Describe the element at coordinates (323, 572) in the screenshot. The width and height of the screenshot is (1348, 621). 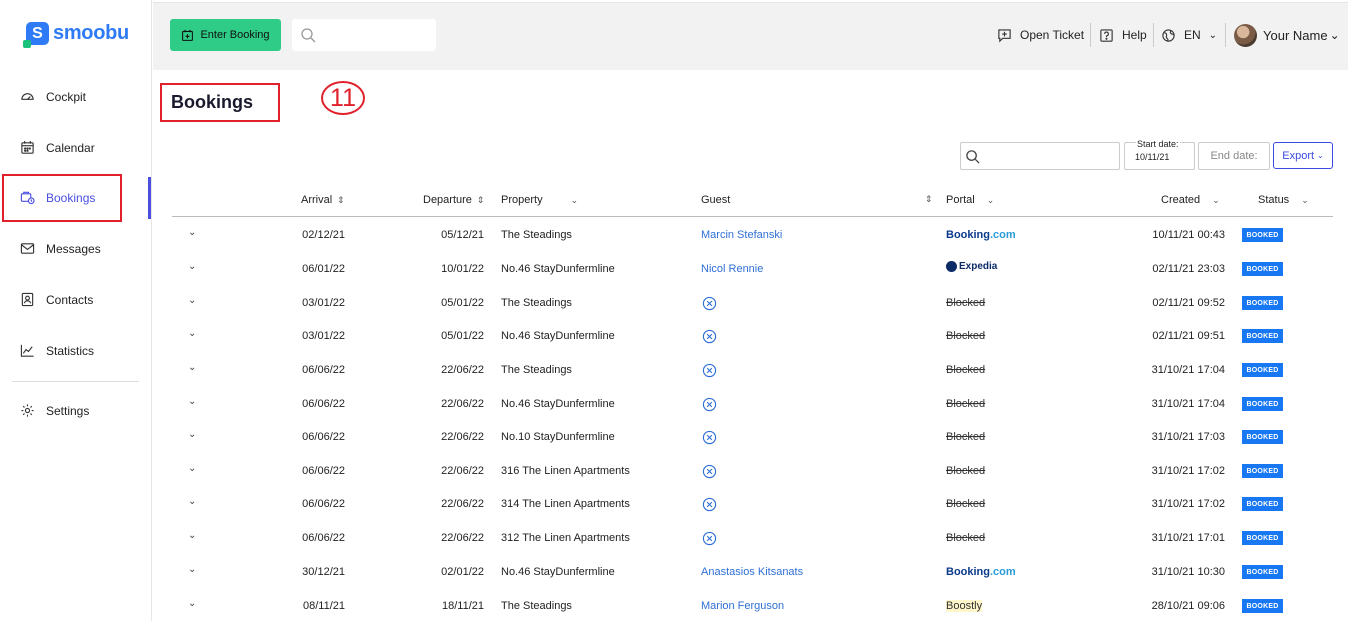
I see `arrival-cell: 30/12/21` at that location.